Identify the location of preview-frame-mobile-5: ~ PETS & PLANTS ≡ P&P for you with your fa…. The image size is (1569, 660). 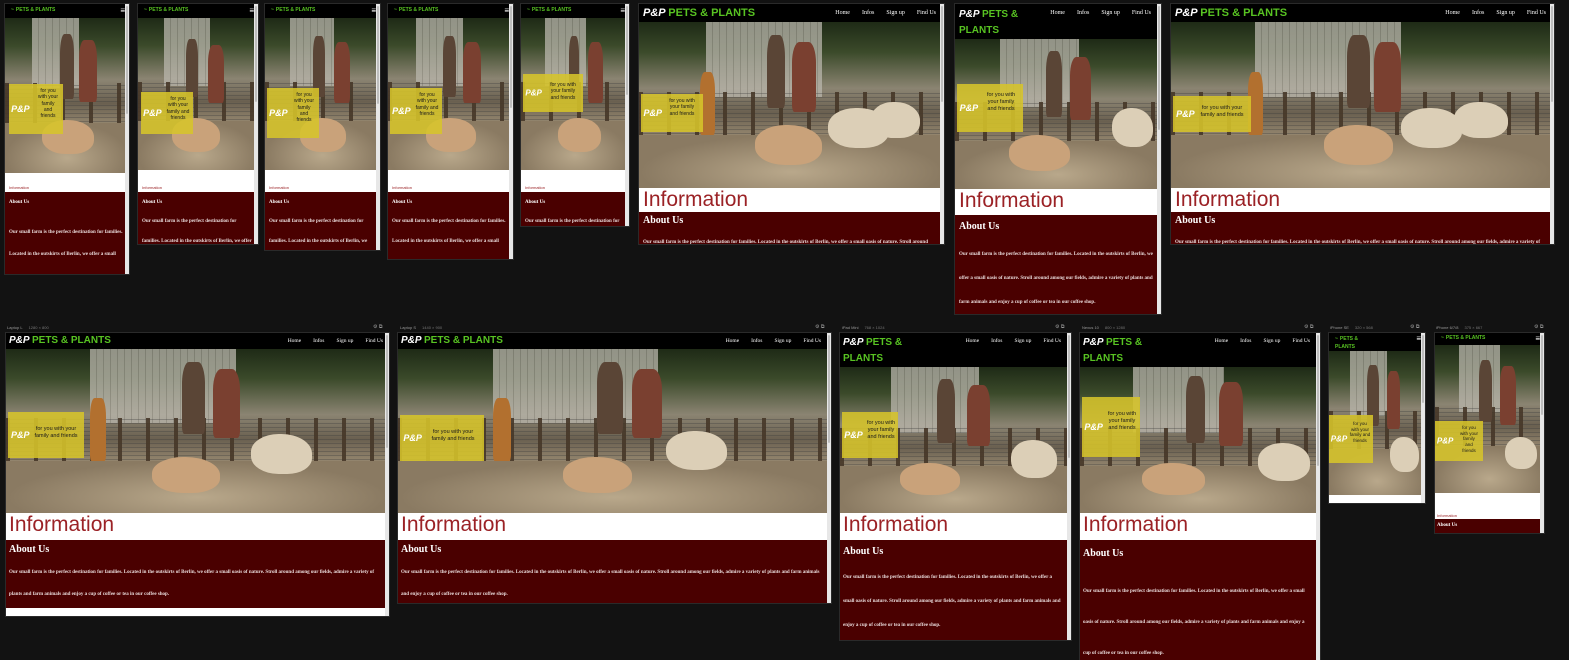
(575, 115).